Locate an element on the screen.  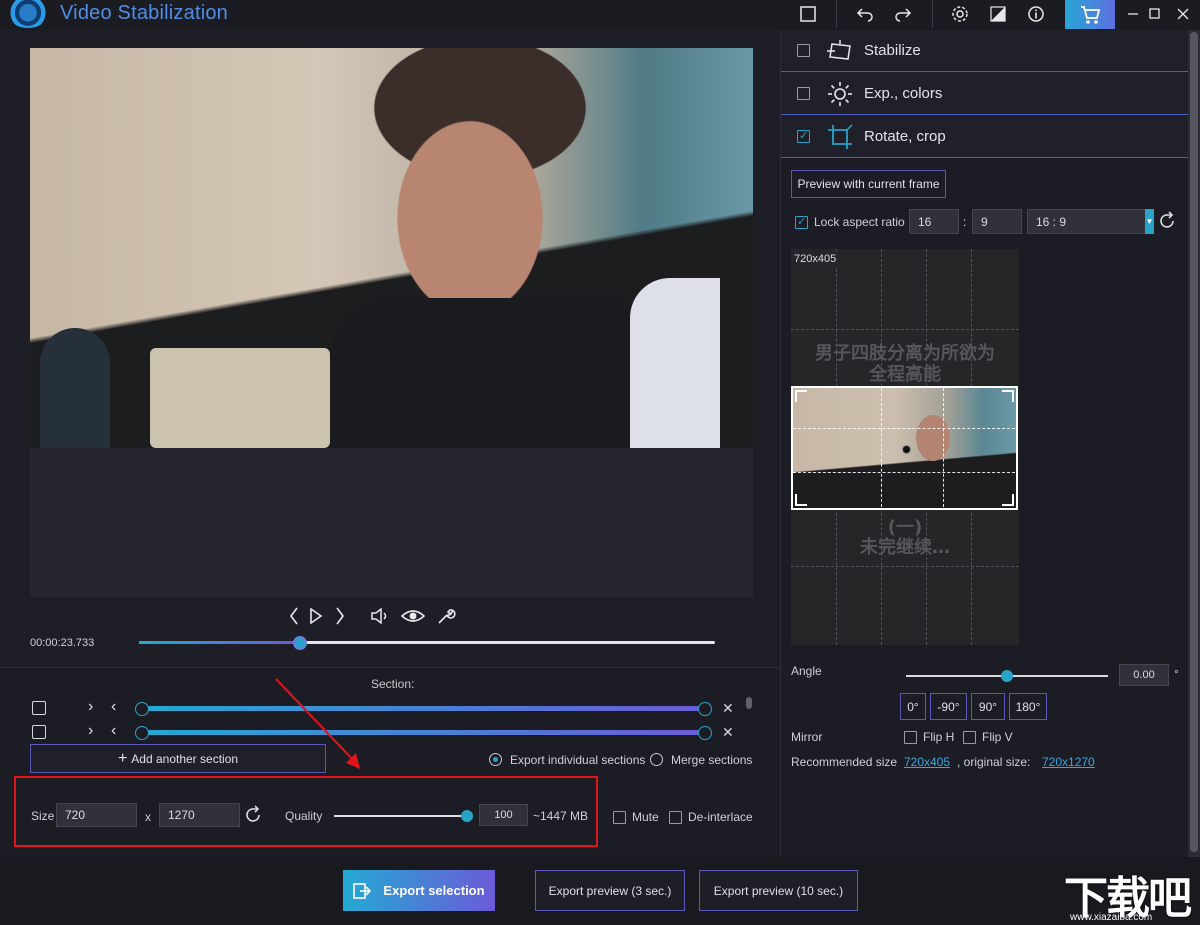
recommended-size-link: 720x405 is located at coordinates (927, 762).